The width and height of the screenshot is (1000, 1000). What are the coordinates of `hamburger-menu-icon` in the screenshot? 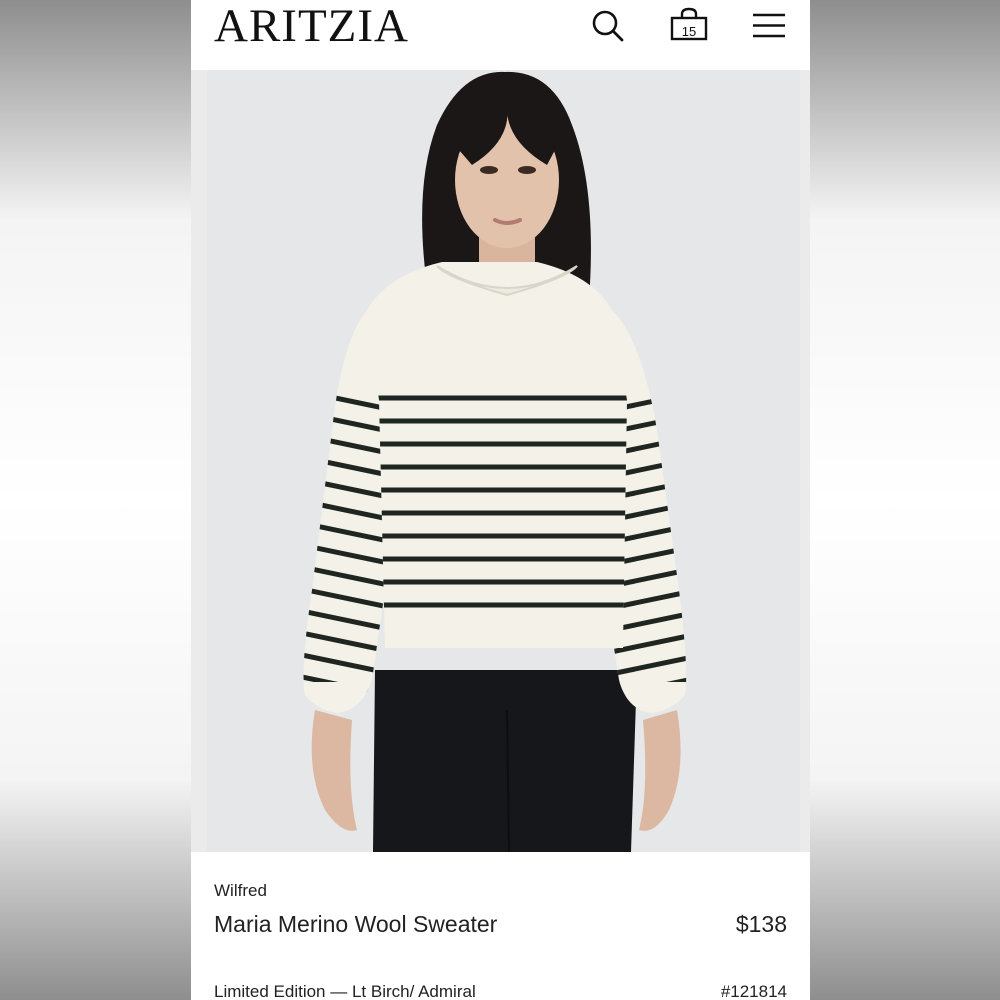 It's located at (769, 25).